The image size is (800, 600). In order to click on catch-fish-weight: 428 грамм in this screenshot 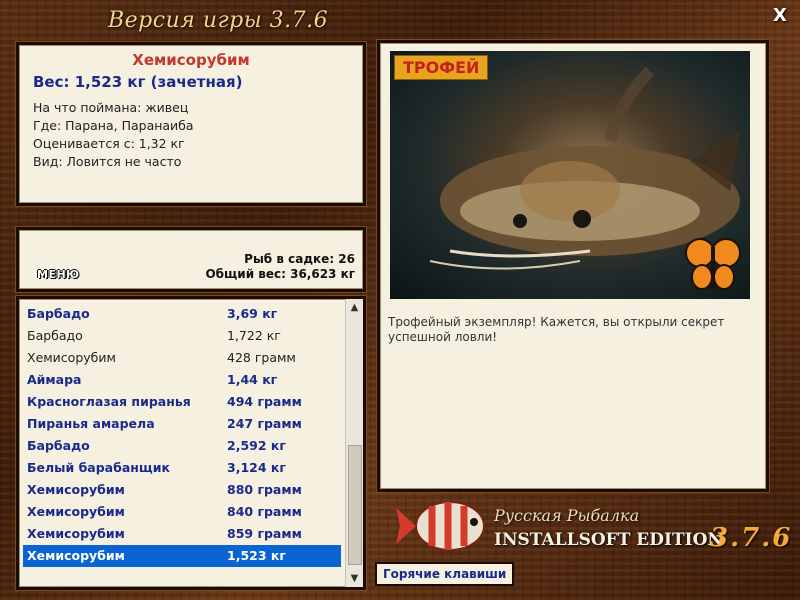, I will do `click(261, 357)`.